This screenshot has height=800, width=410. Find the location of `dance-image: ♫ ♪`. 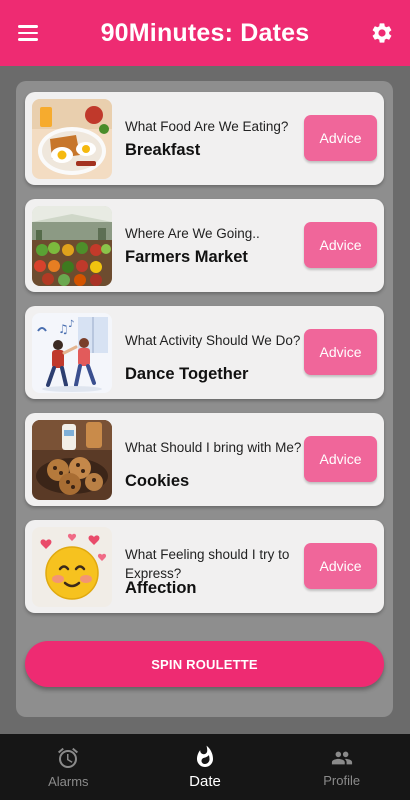

dance-image: ♫ ♪ is located at coordinates (72, 353).